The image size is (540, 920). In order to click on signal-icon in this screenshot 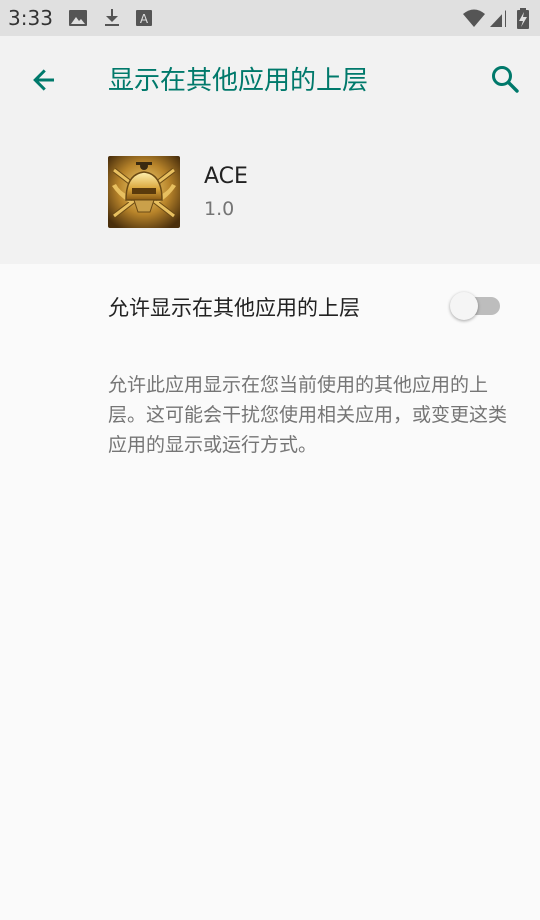, I will do `click(498, 18)`.